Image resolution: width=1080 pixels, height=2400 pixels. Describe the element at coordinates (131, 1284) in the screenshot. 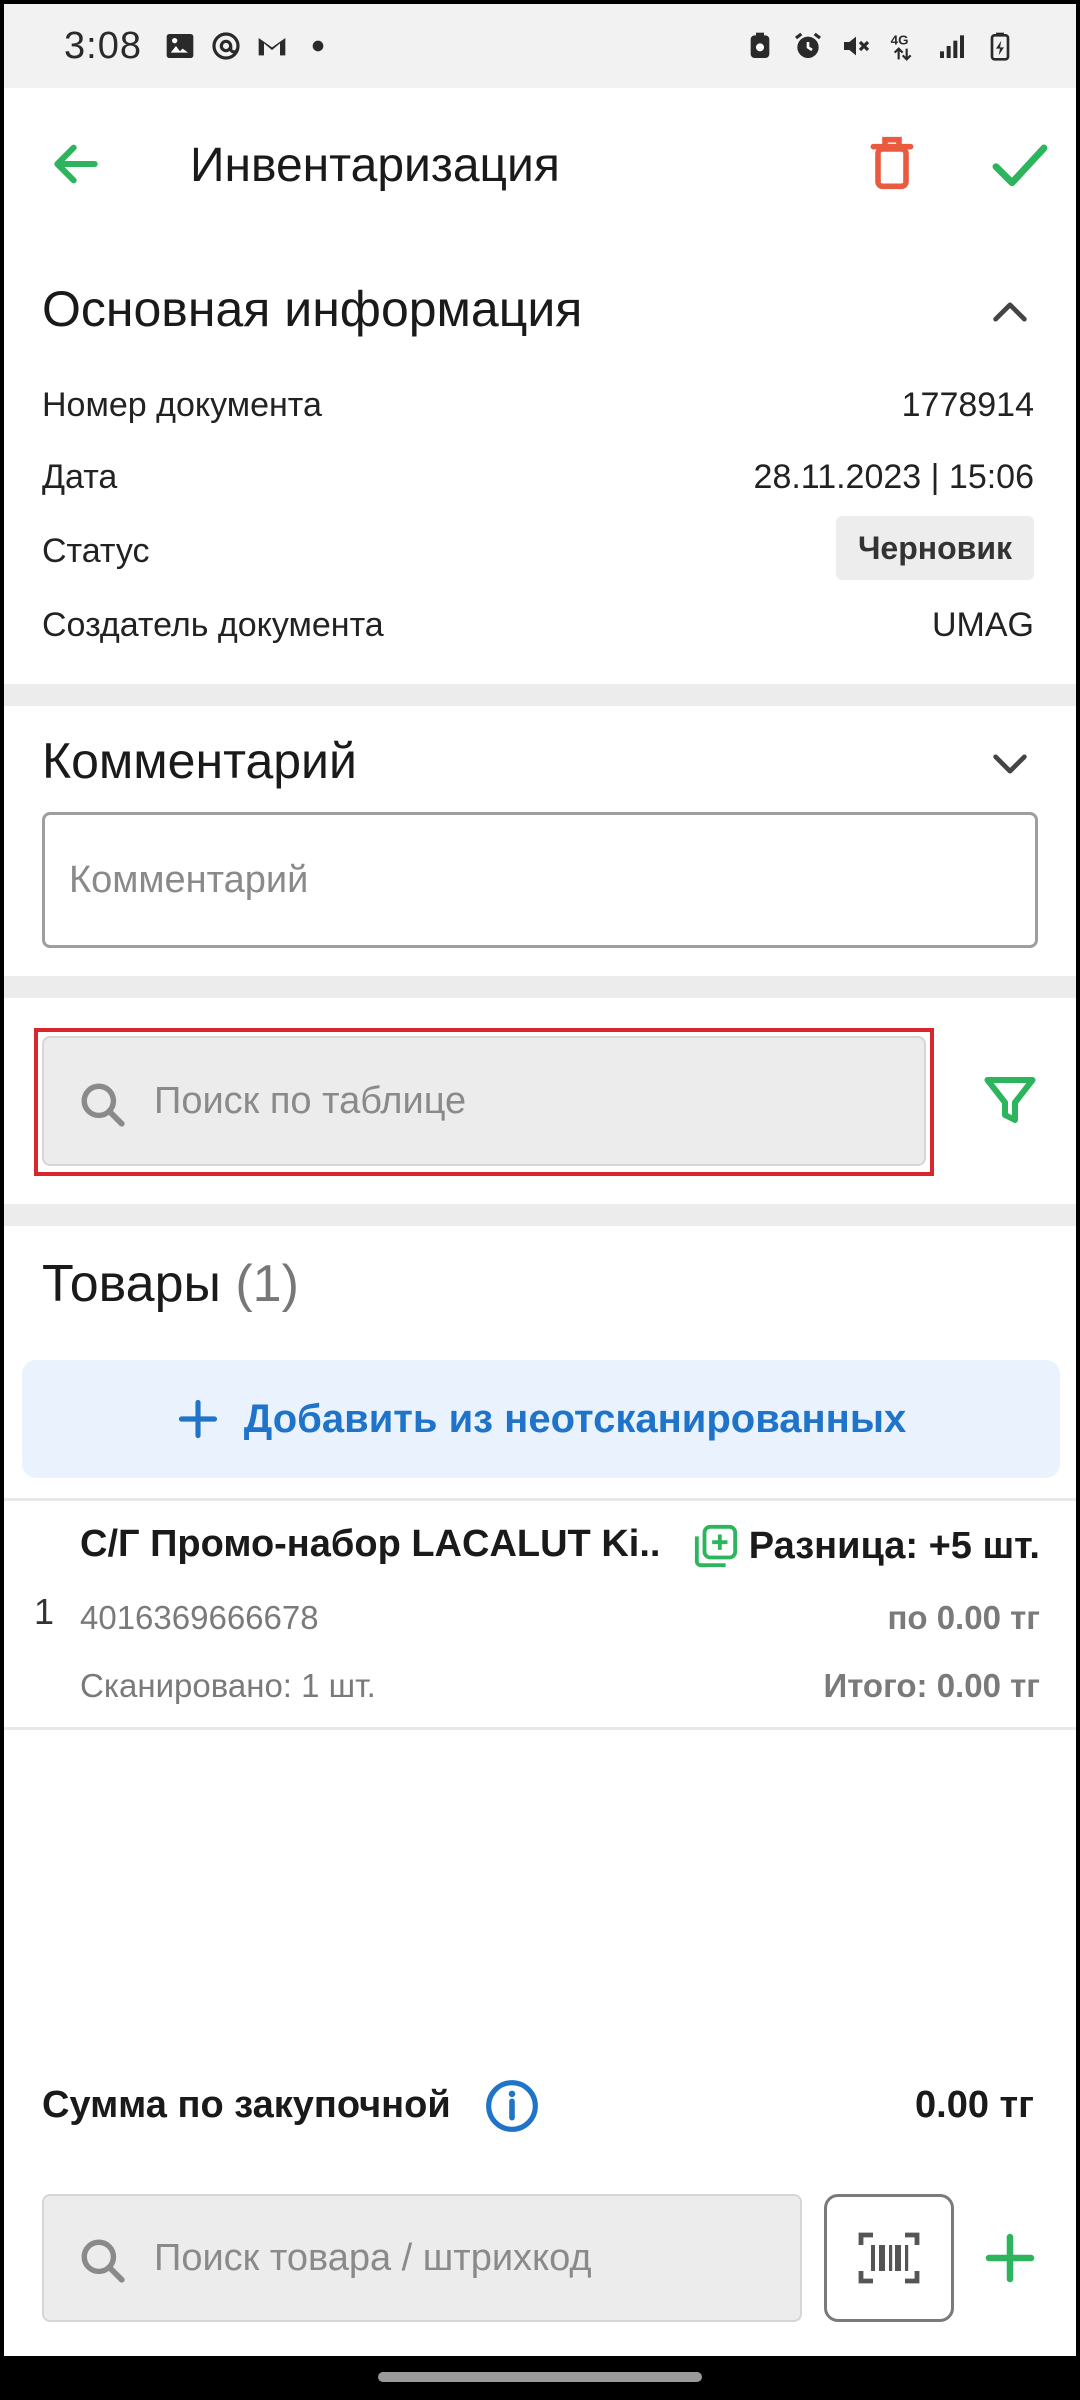

I see `goods-title-label: Товары` at that location.